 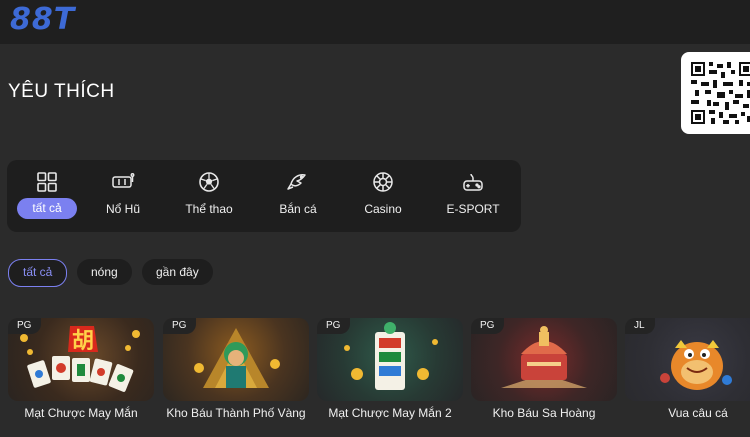 What do you see at coordinates (383, 196) in the screenshot?
I see `category-casino: Casino` at bounding box center [383, 196].